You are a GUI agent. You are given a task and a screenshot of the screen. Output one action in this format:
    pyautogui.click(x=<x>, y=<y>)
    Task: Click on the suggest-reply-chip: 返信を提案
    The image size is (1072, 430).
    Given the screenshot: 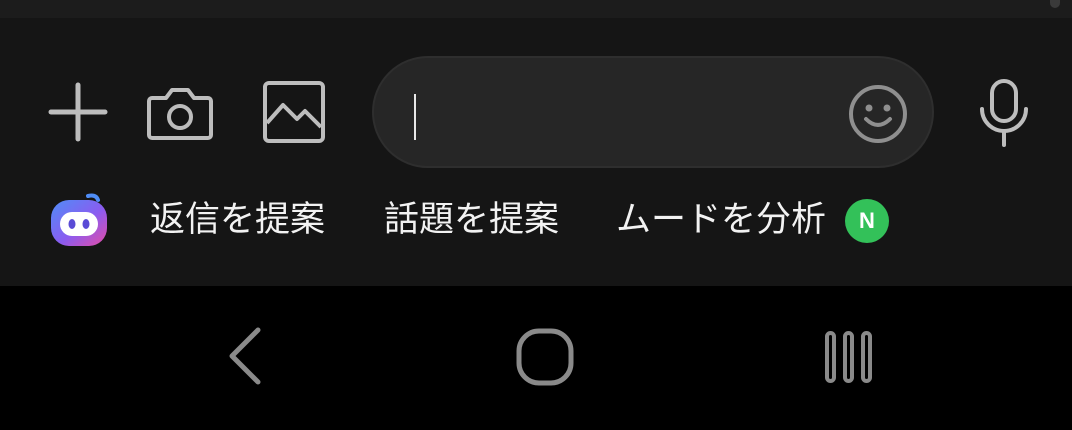 What is the action you would take?
    pyautogui.click(x=237, y=220)
    